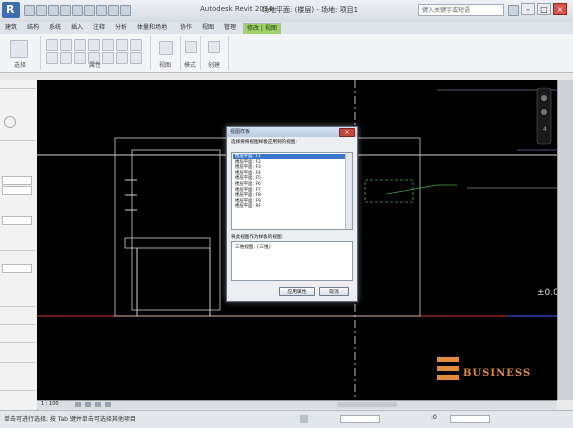  What do you see at coordinates (55, 28) in the screenshot?
I see `ribbon-tab: 系统` at bounding box center [55, 28].